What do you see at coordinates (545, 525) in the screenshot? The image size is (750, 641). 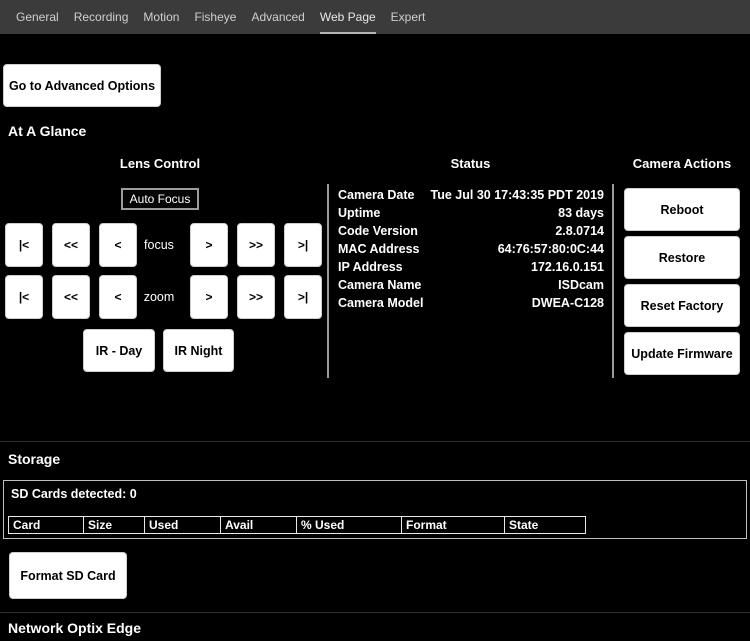 I see `column-header-state: State` at bounding box center [545, 525].